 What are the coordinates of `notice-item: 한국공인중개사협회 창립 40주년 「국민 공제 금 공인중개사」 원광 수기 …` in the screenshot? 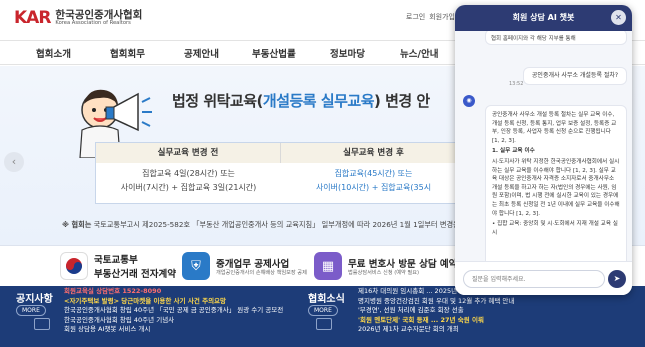 It's located at (173, 311).